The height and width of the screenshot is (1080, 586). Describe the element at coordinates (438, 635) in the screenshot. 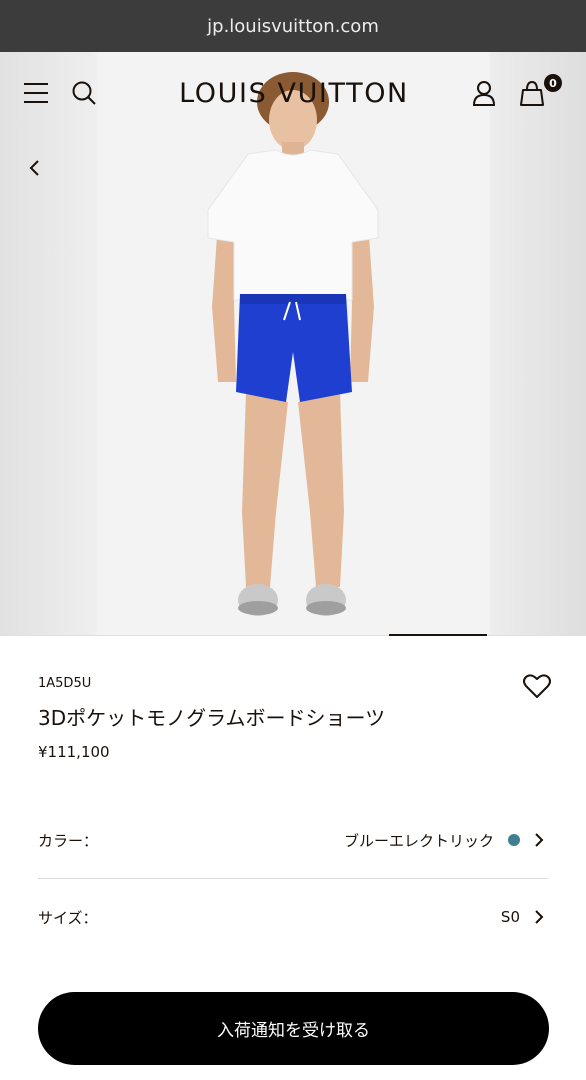

I see `carousel-active-indicator` at that location.